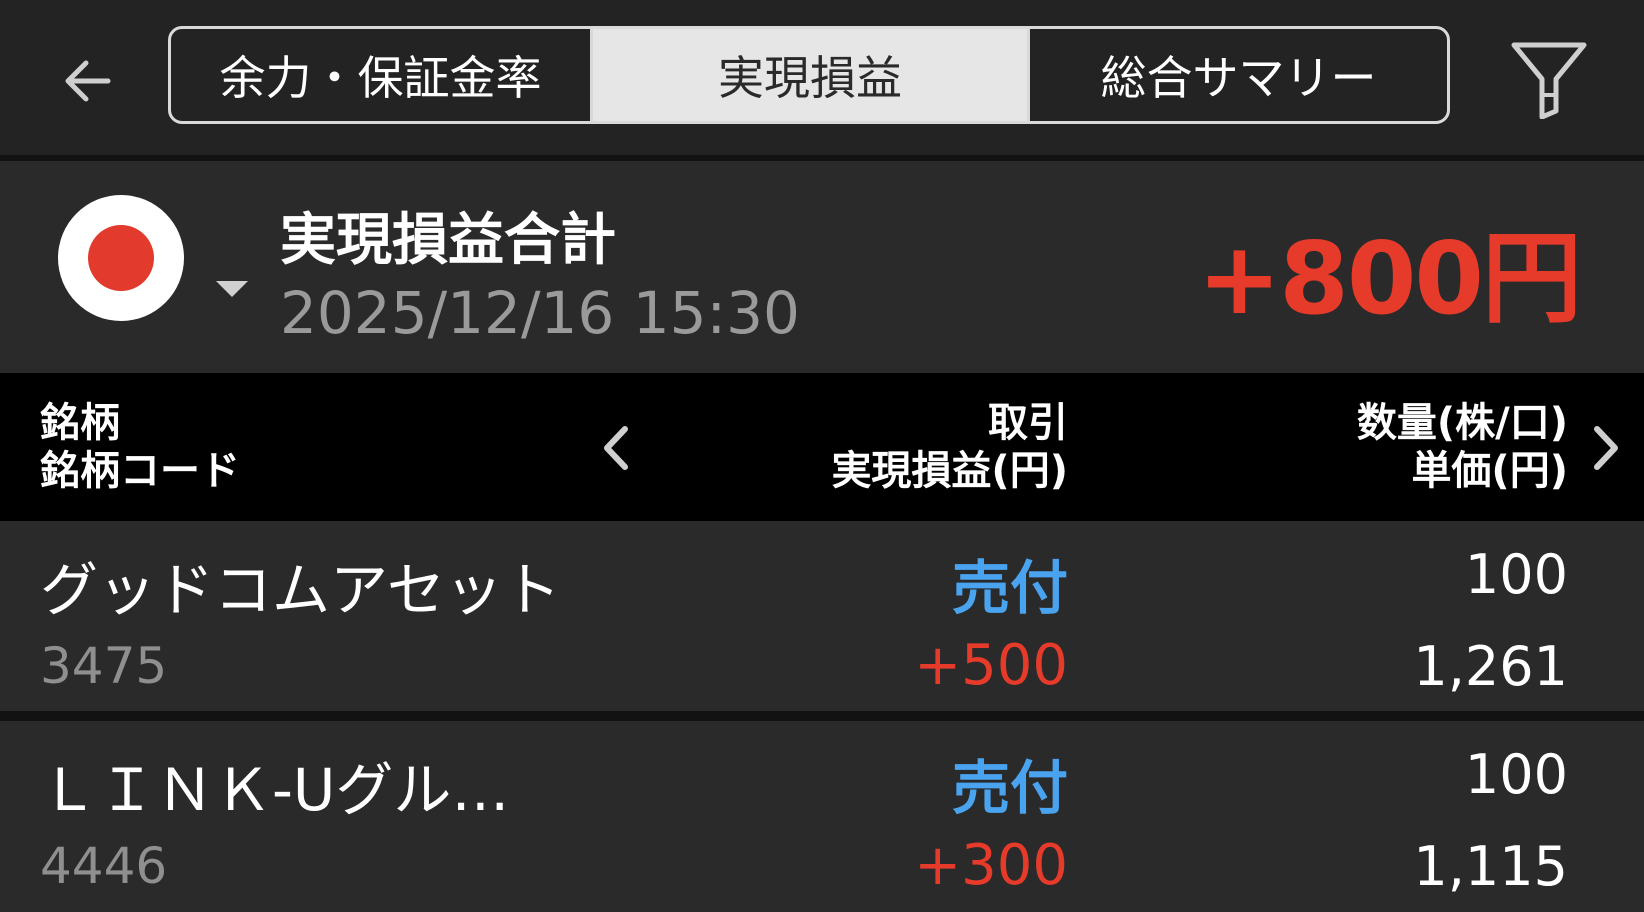 This screenshot has height=912, width=1644. I want to click on tab-margin-ratio: 余力・保証金率, so click(382, 75).